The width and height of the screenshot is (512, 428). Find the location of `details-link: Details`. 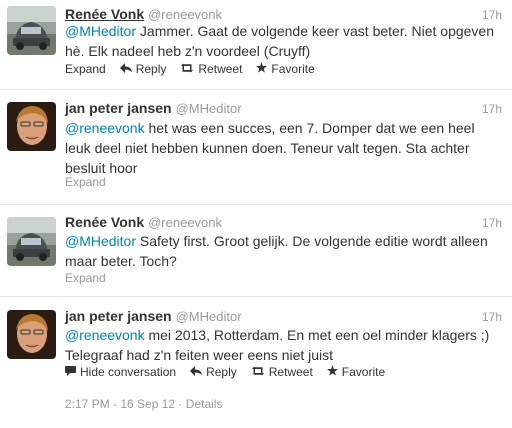

details-link: Details is located at coordinates (204, 404).